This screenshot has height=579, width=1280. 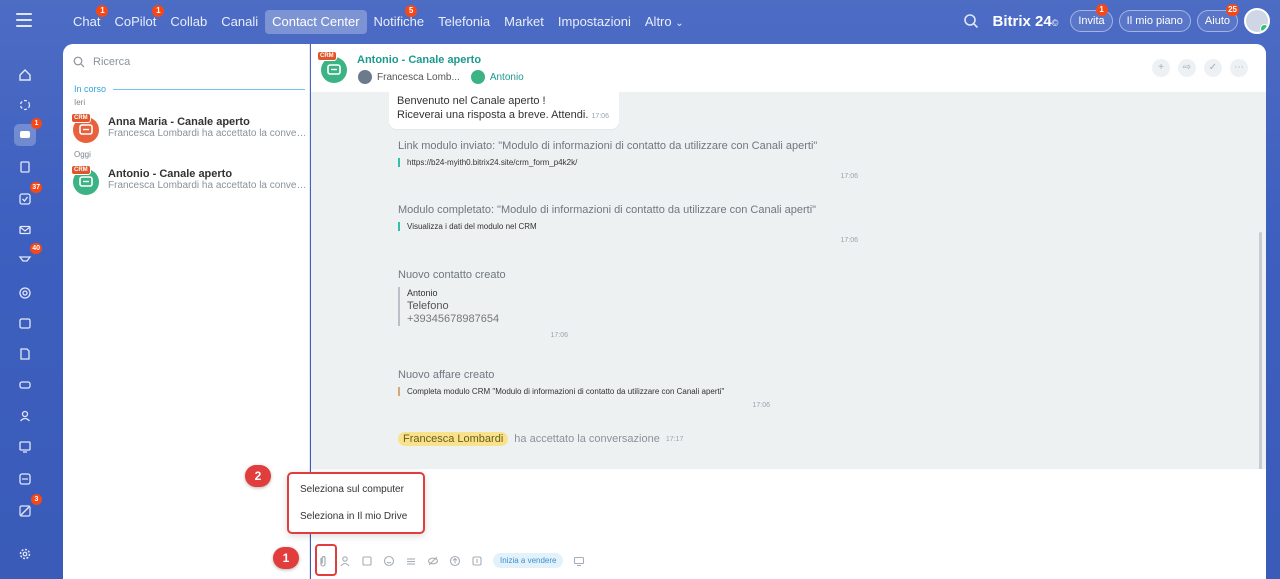 What do you see at coordinates (28, 257) in the screenshot?
I see `crm-icon: 40` at bounding box center [28, 257].